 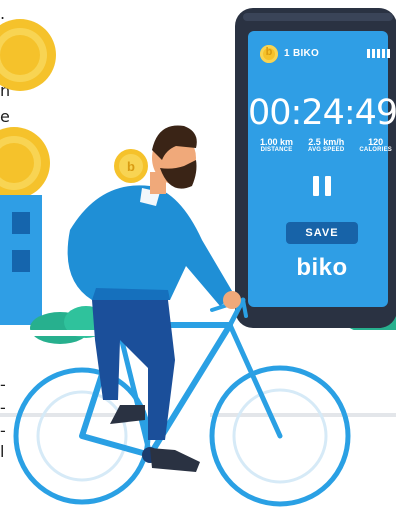 What do you see at coordinates (276, 150) in the screenshot?
I see `stat-label: DISTANCE` at bounding box center [276, 150].